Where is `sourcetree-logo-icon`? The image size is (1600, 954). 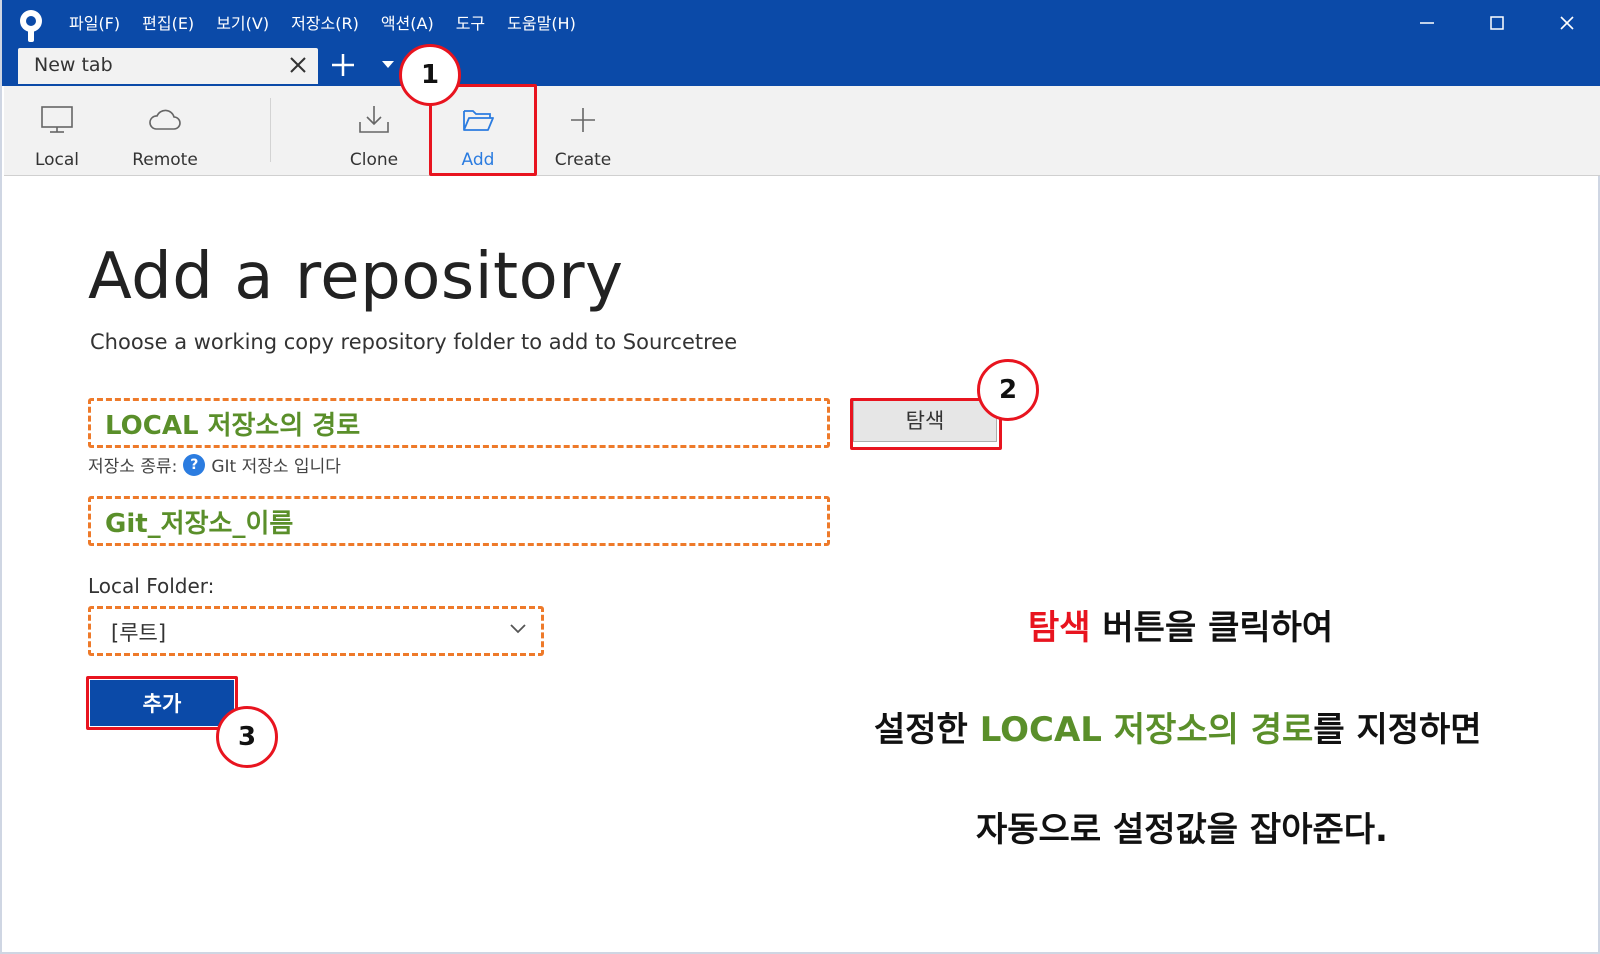 sourcetree-logo-icon is located at coordinates (31, 26).